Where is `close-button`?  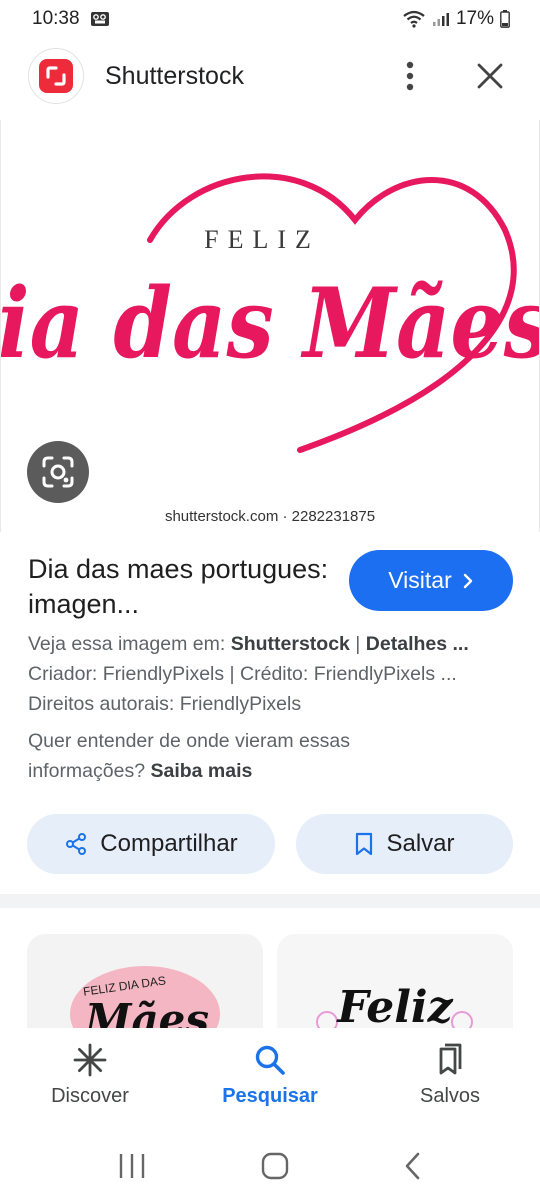 close-button is located at coordinates (490, 76).